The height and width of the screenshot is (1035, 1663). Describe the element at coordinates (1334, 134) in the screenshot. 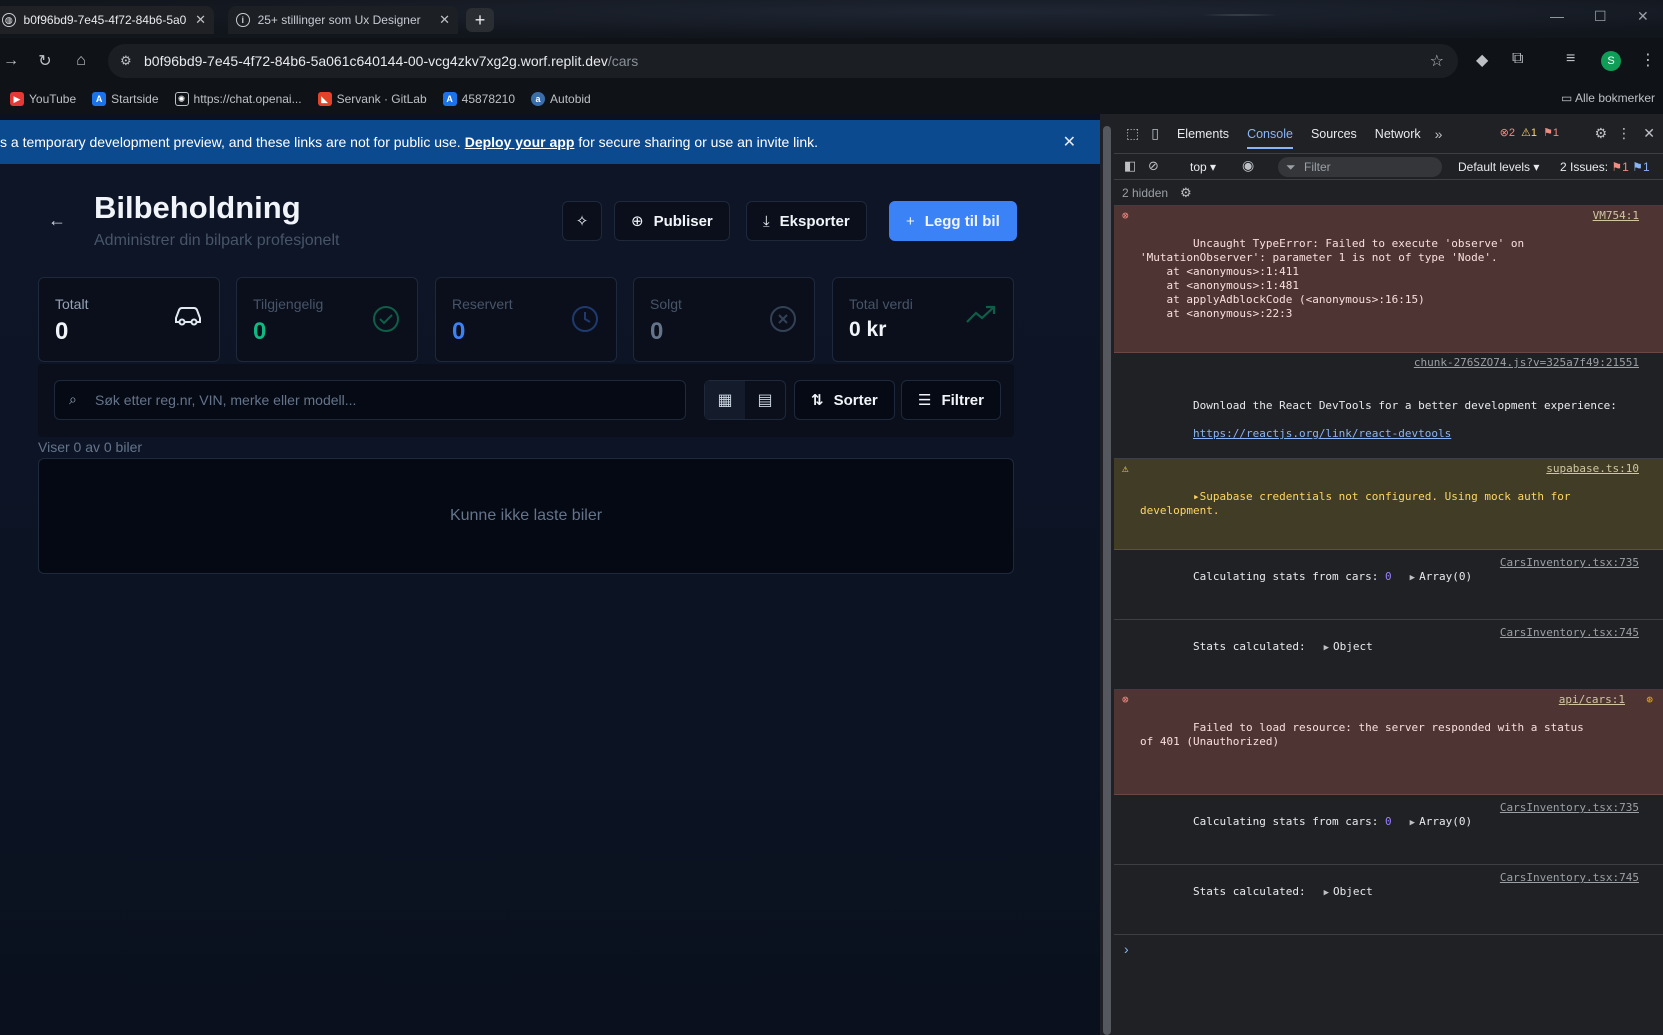

I see `tab-sources: Sources` at that location.